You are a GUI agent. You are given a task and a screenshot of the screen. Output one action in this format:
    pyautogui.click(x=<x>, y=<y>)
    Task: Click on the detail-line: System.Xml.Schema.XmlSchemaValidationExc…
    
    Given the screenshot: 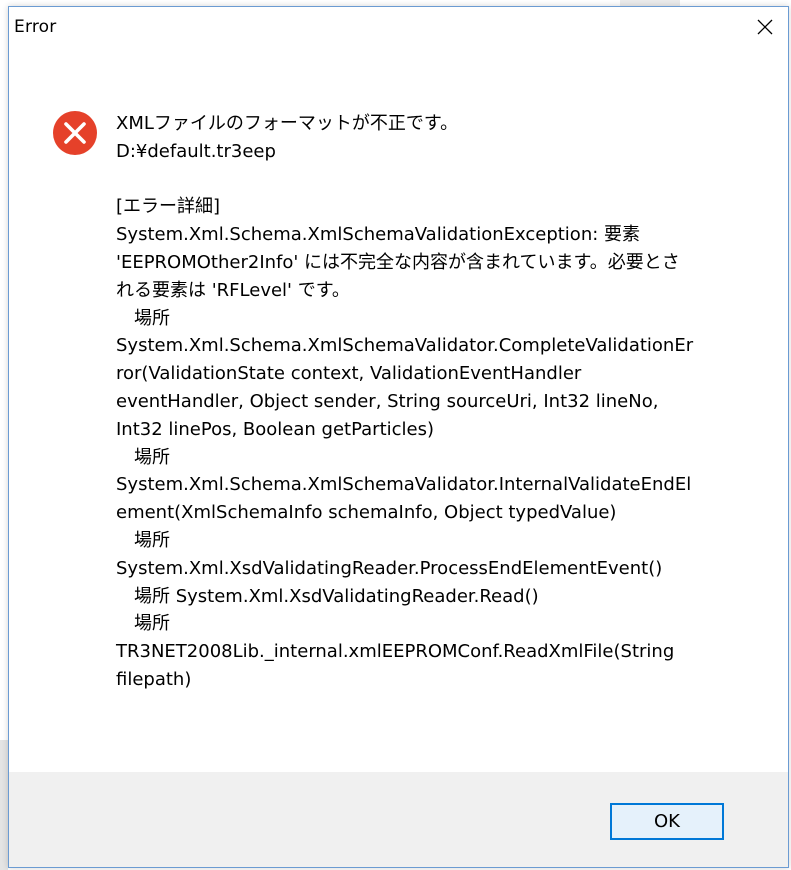 What is the action you would take?
    pyautogui.click(x=378, y=235)
    